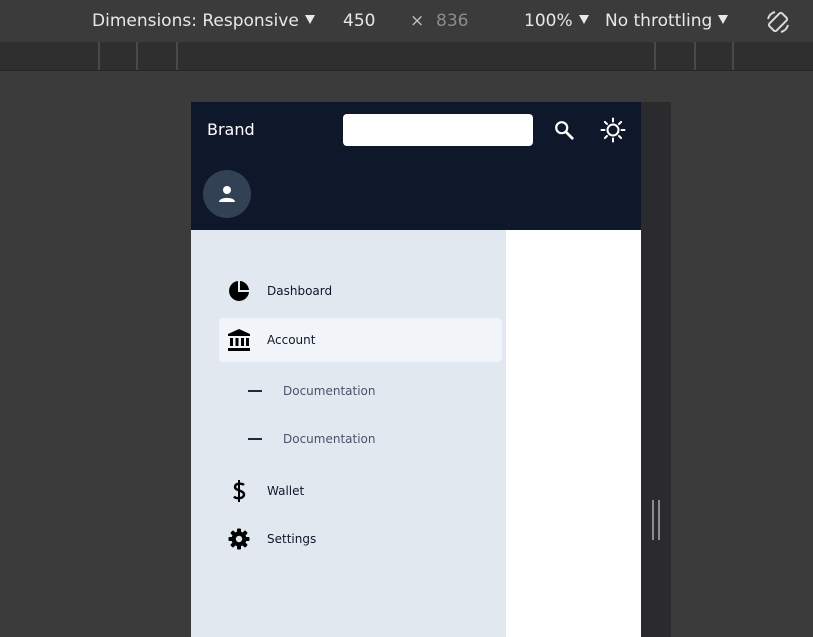 The width and height of the screenshot is (813, 637). Describe the element at coordinates (438, 130) in the screenshot. I see `search-input` at that location.